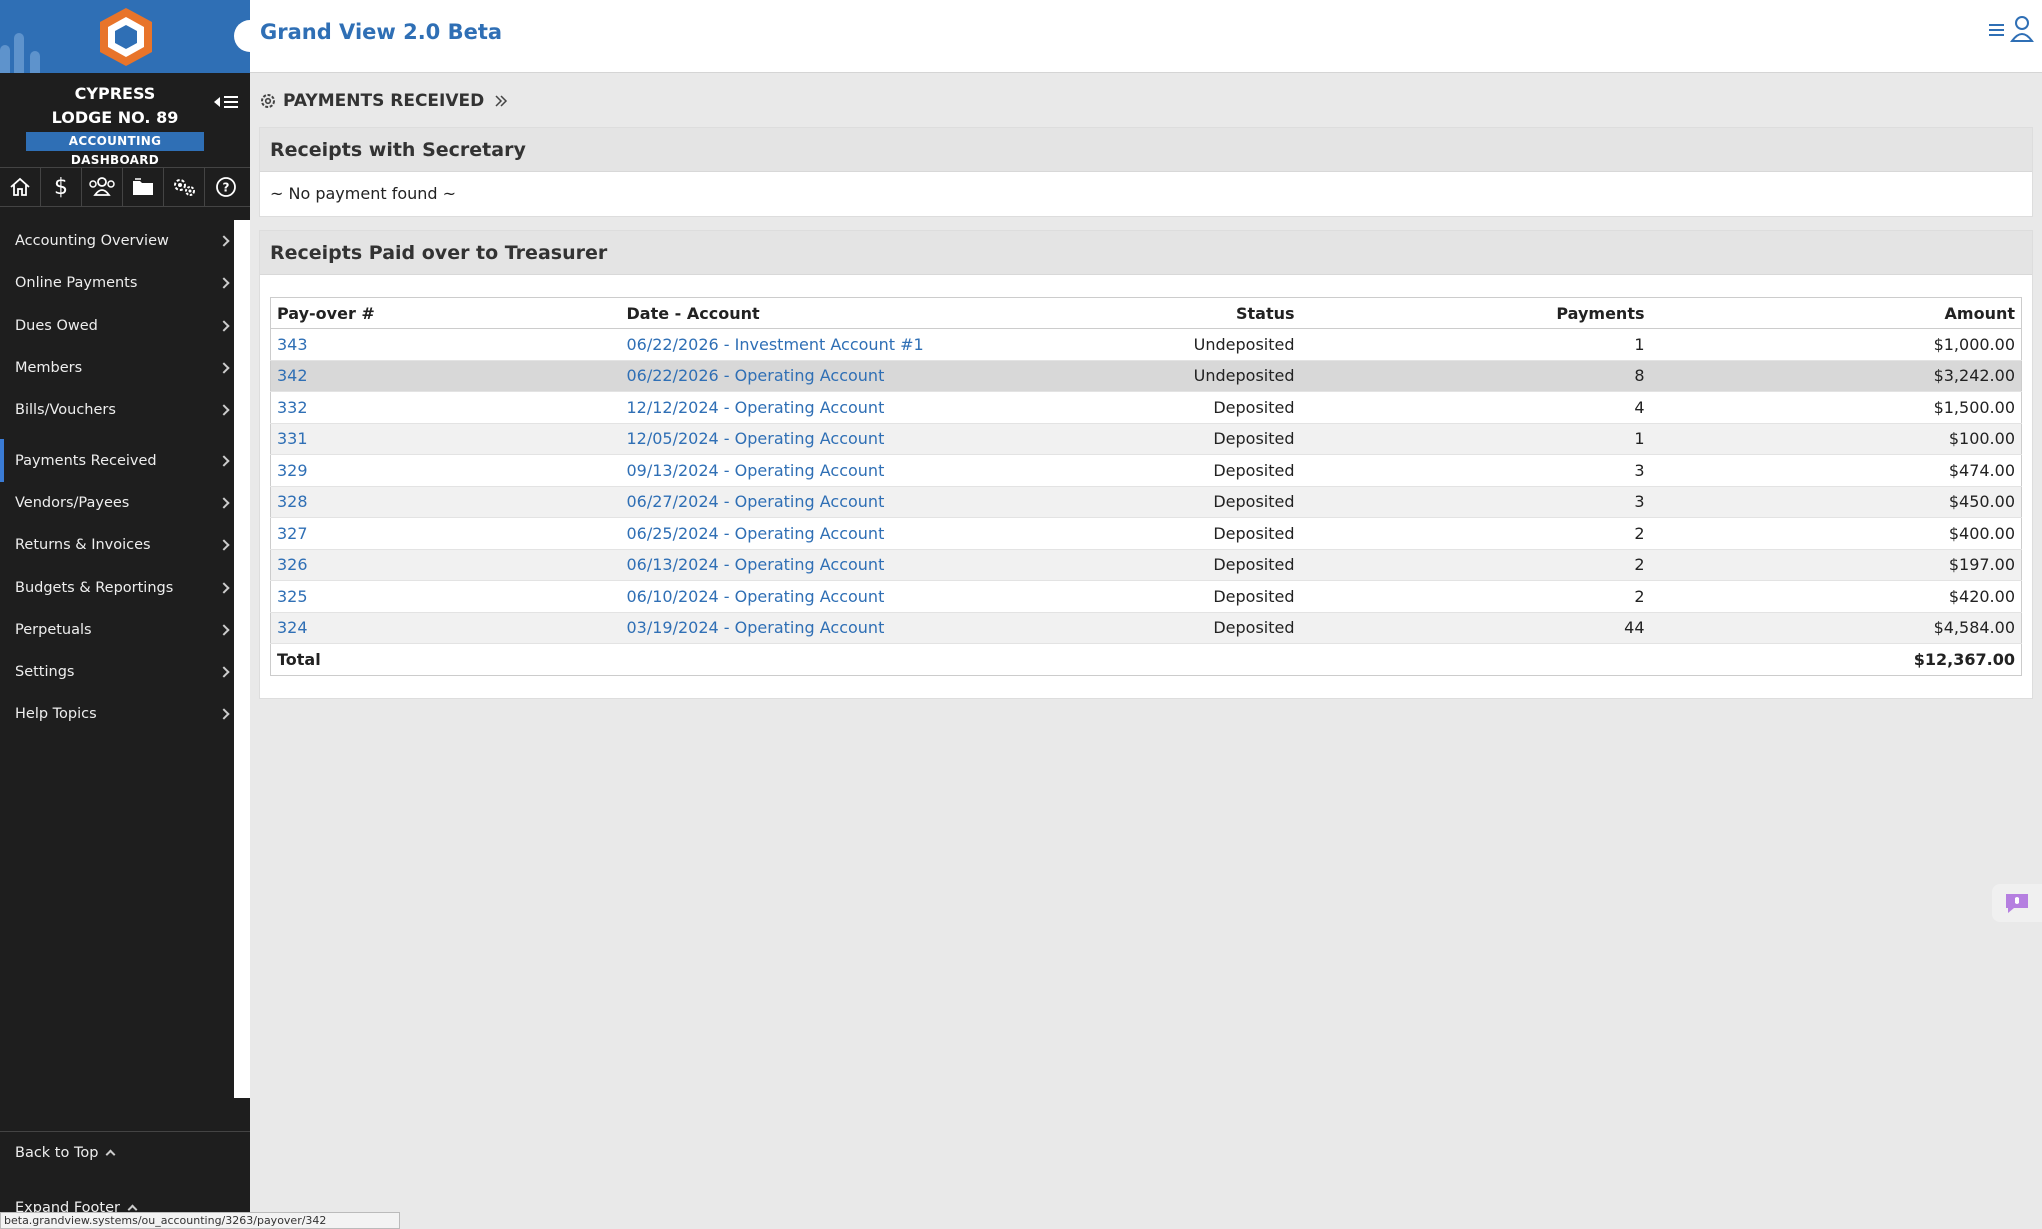 The image size is (2042, 1229). I want to click on empty-message: ~ No payment found ~, so click(363, 193).